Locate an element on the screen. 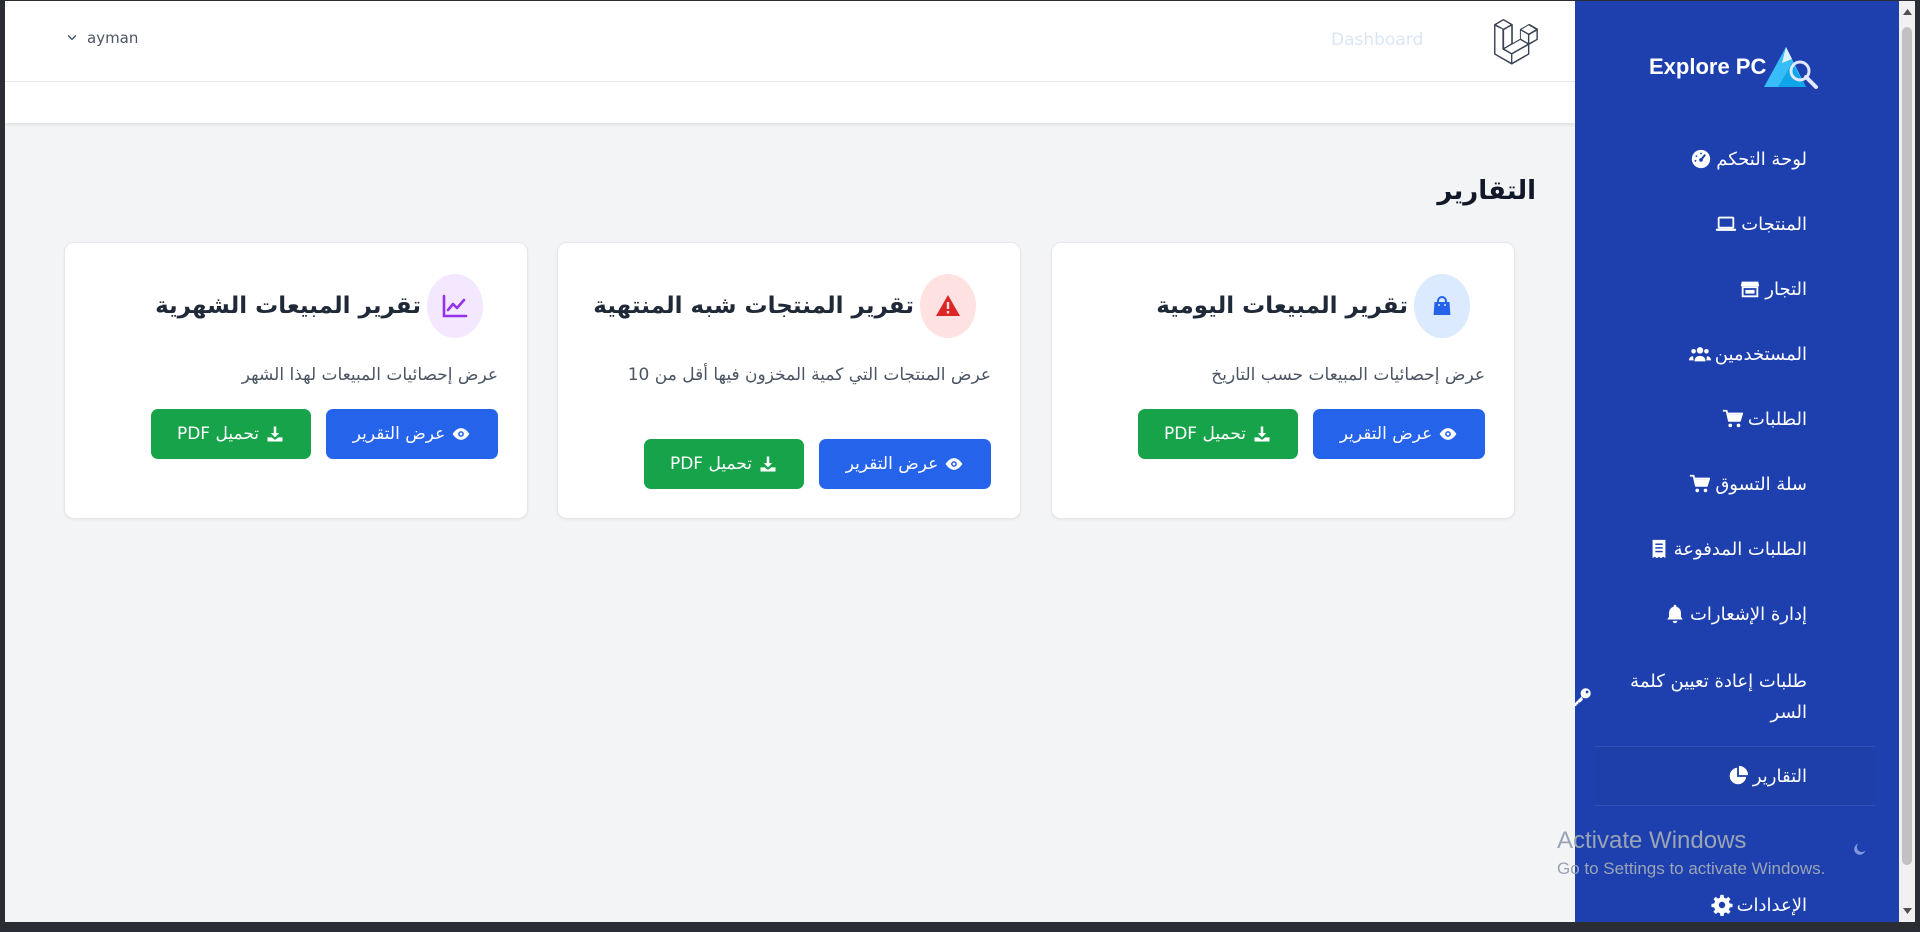  top-navbar: ayman Dashboard is located at coordinates (790, 41).